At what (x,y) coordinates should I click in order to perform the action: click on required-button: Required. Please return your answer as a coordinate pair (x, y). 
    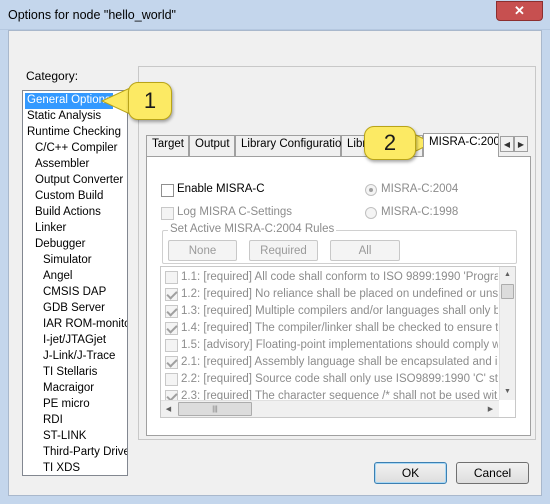
    Looking at the image, I should click on (283, 250).